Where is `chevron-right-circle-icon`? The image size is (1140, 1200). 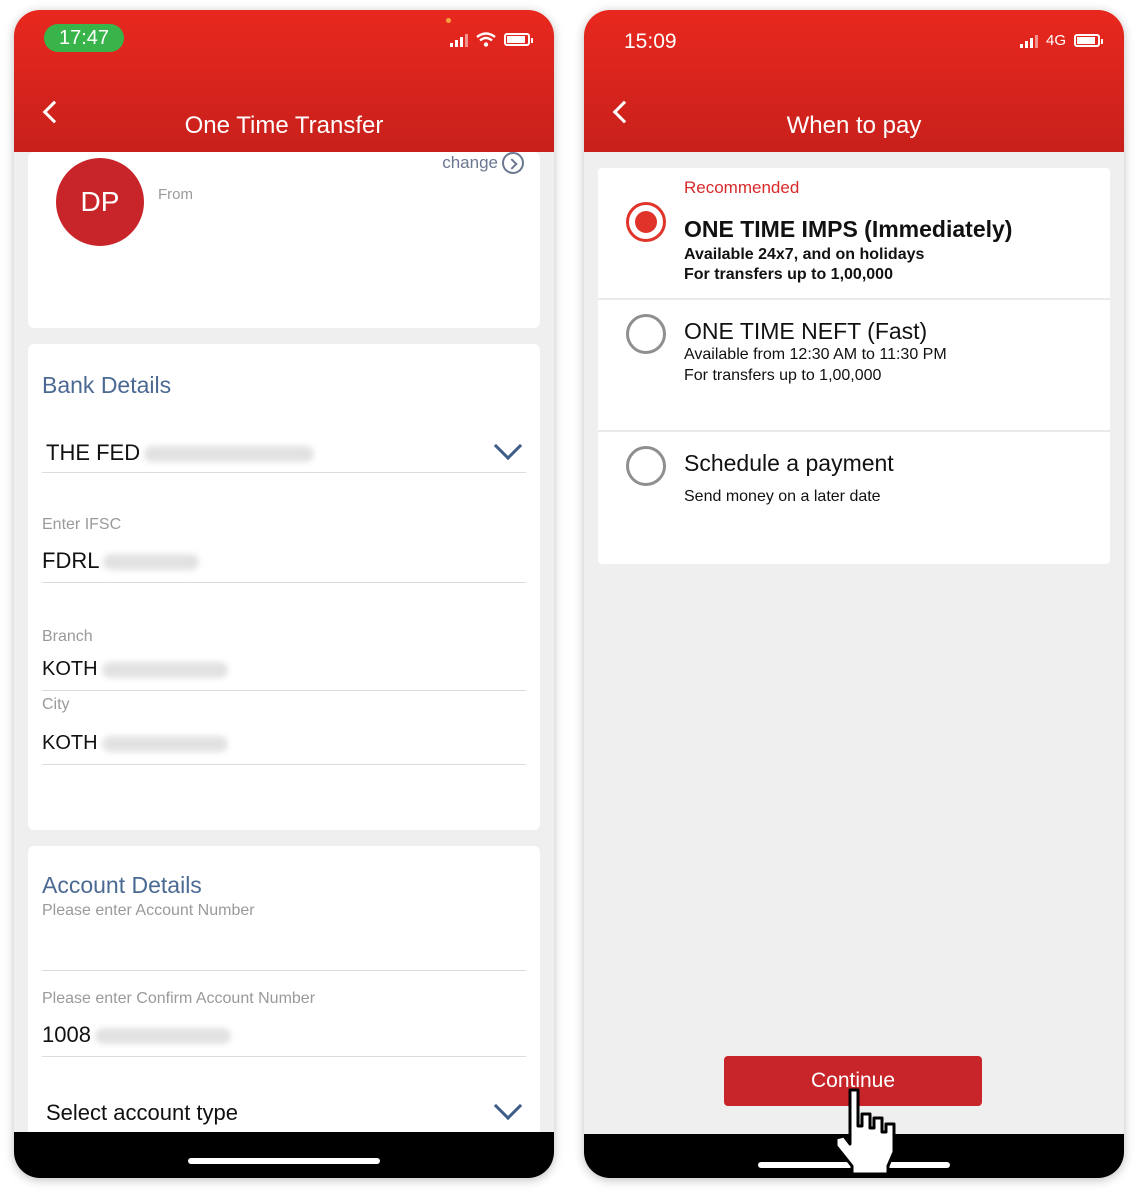
chevron-right-circle-icon is located at coordinates (513, 163).